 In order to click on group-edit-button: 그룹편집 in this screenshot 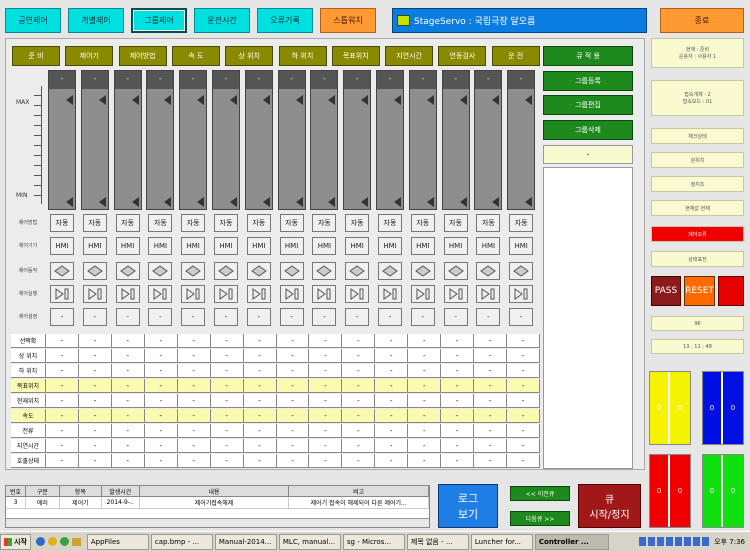, I will do `click(588, 105)`.